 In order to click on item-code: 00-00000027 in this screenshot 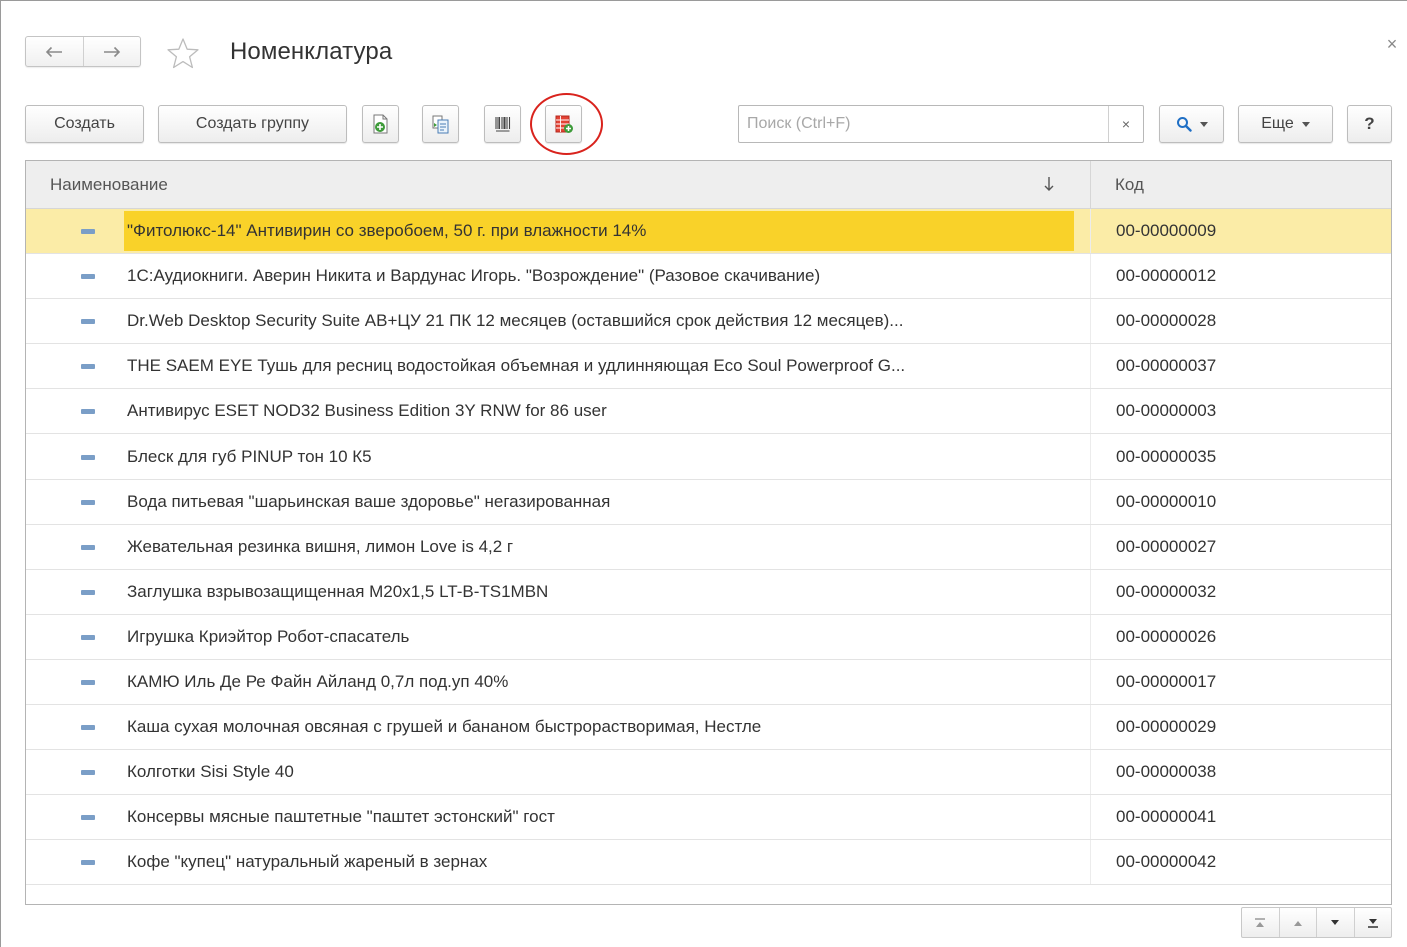, I will do `click(1240, 546)`.